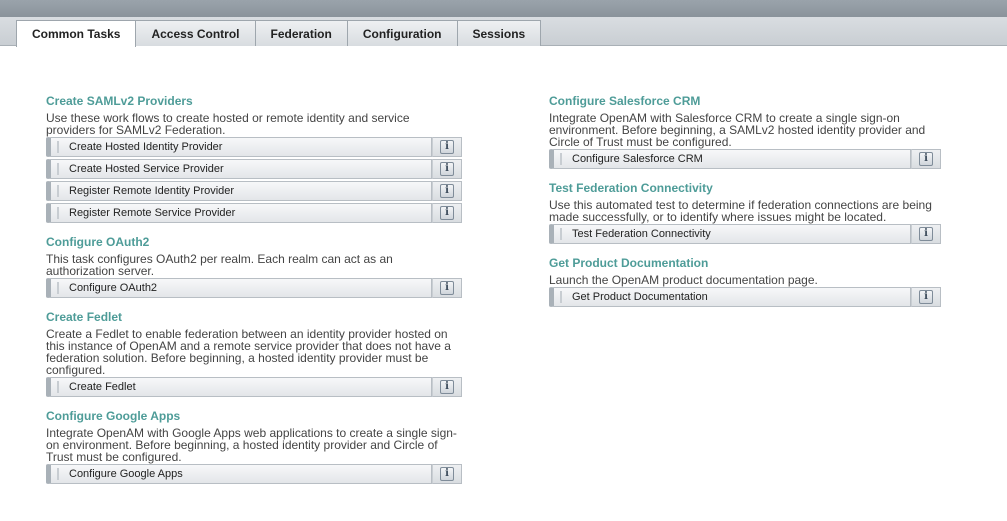  What do you see at coordinates (113, 416) in the screenshot?
I see `section-title: Configure Google Apps` at bounding box center [113, 416].